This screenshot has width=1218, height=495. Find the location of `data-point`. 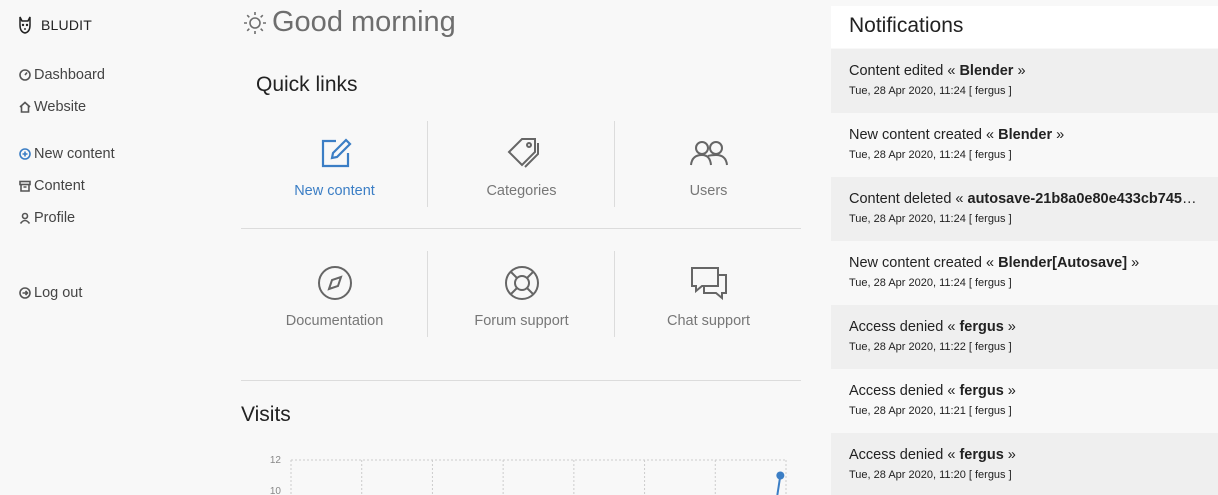

data-point is located at coordinates (780, 475).